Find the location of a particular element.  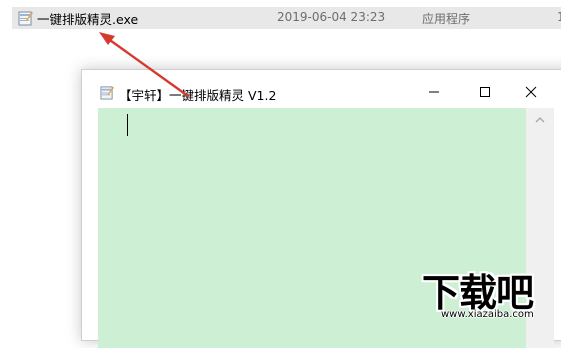

watermark: 下载吧 www.xiazaiba.com is located at coordinates (491, 292).